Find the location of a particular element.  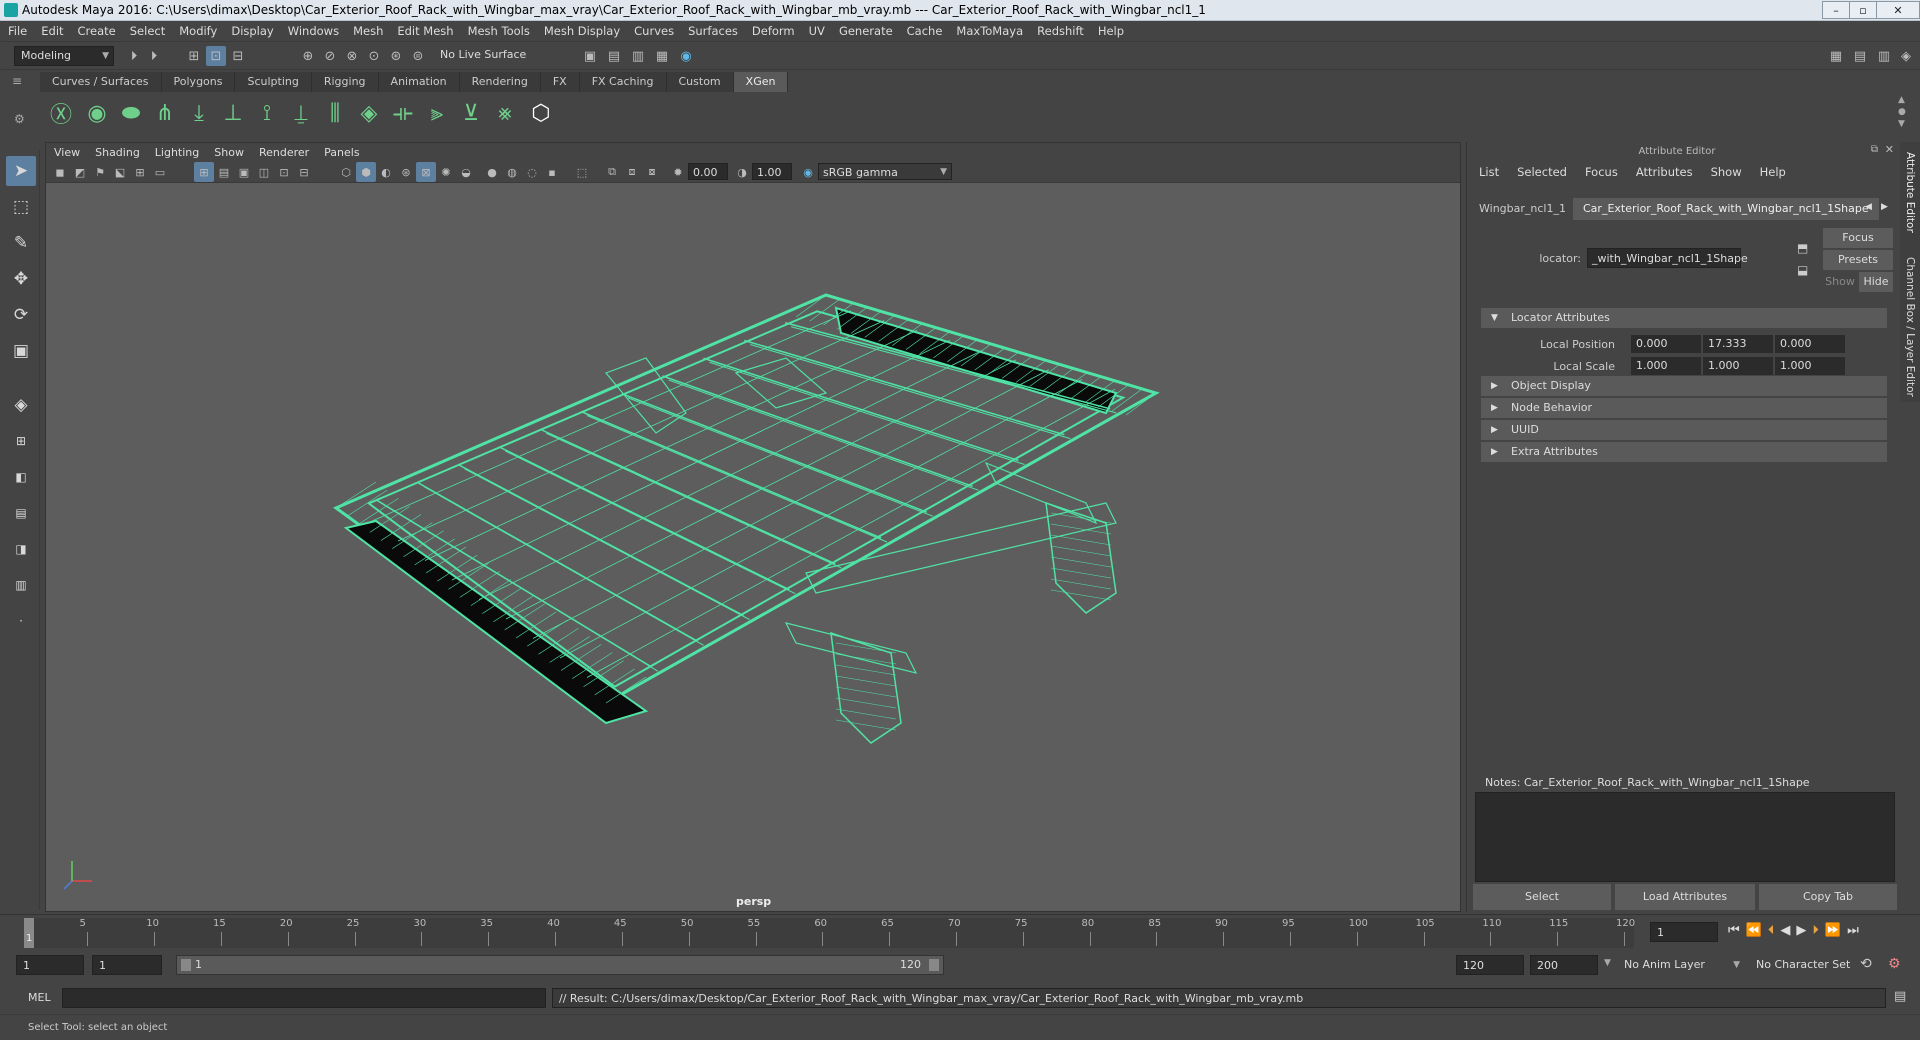

anim-layer-dropdown: No Anim Layer ▼ is located at coordinates (1682, 965).